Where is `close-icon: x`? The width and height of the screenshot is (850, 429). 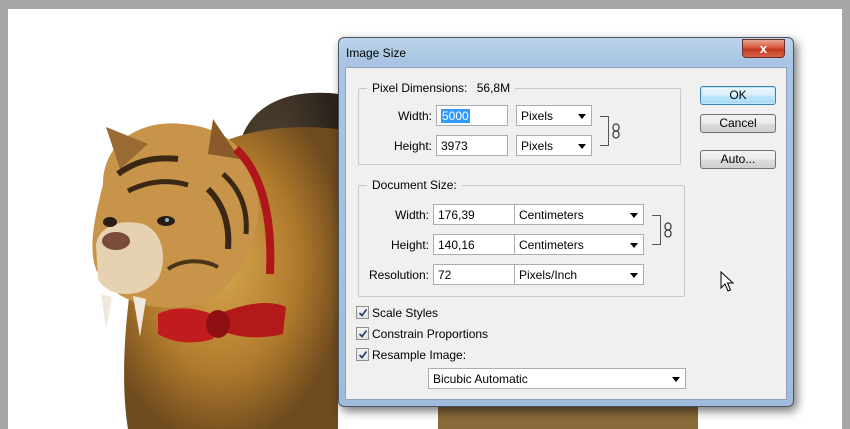
close-icon: x is located at coordinates (763, 48).